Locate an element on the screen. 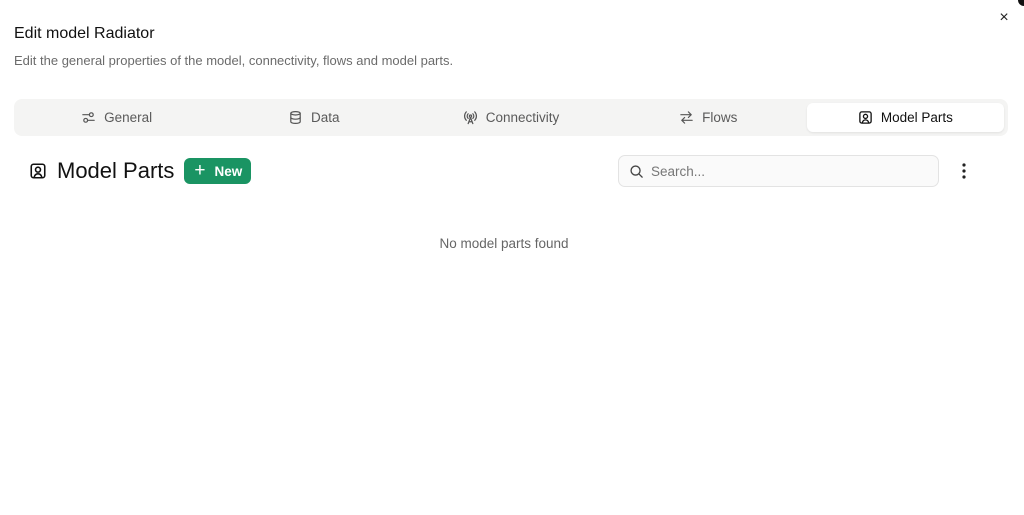 Image resolution: width=1024 pixels, height=515 pixels. plus-icon: + is located at coordinates (200, 170).